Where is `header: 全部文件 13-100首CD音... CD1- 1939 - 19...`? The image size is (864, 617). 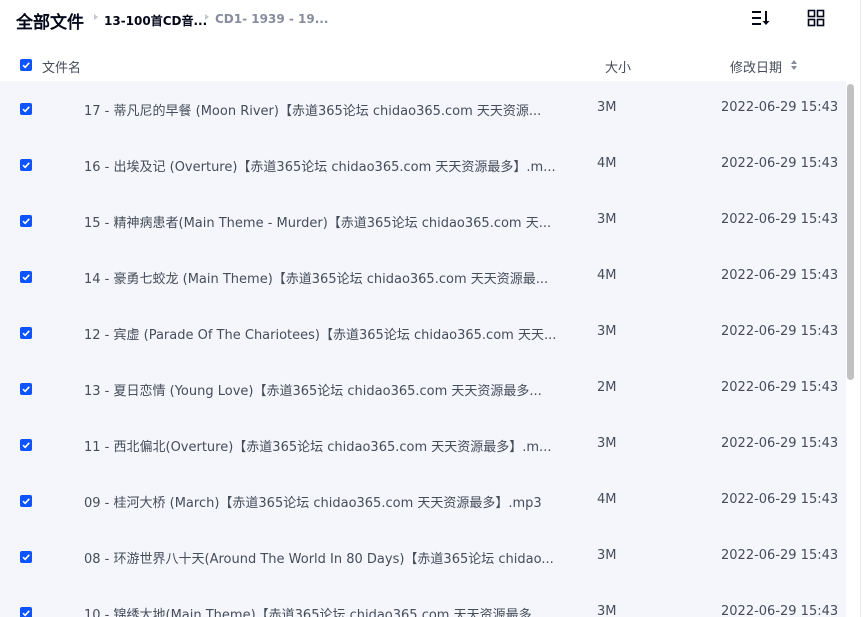
header: 全部文件 13-100首CD音... CD1- 1939 - 19... is located at coordinates (432, 20).